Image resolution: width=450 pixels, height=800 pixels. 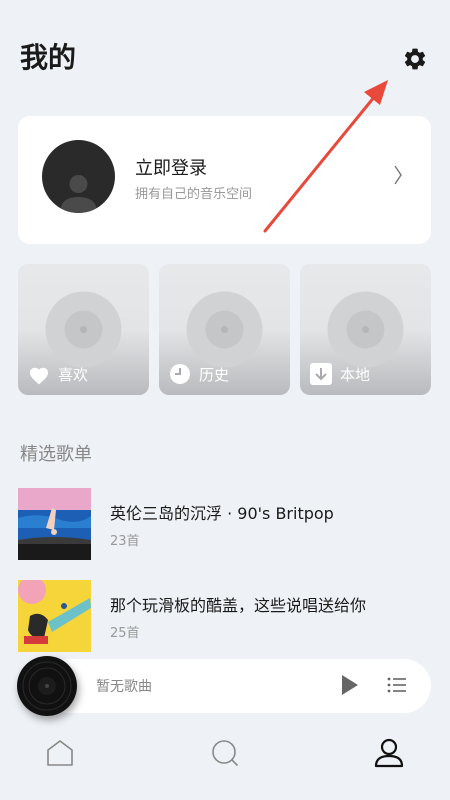 I want to click on heart-icon, so click(x=39, y=375).